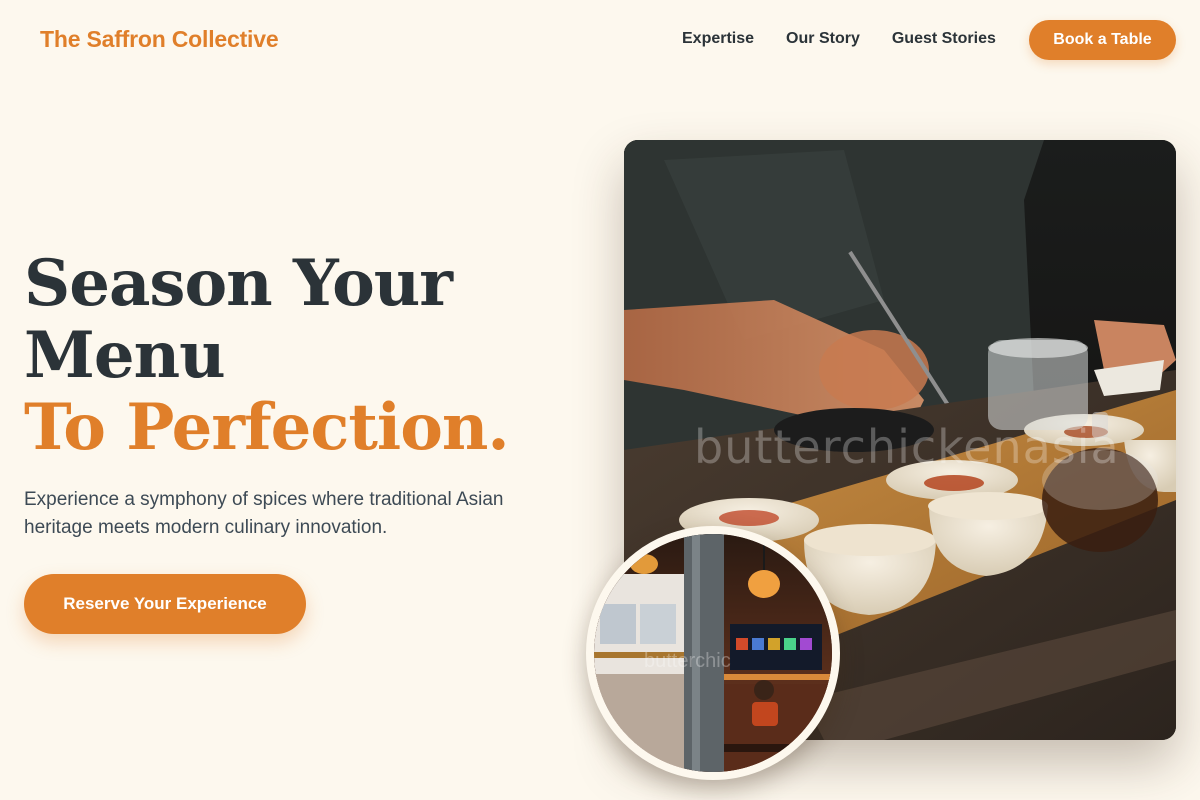 The image size is (1200, 800). Describe the element at coordinates (165, 604) in the screenshot. I see `reserve-experience-button: Reserve Your Experience` at that location.